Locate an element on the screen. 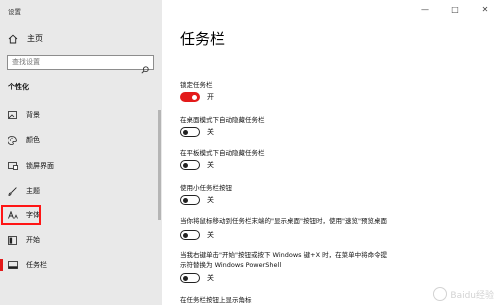 The width and height of the screenshot is (500, 305). toggle-state: 开 is located at coordinates (210, 97).